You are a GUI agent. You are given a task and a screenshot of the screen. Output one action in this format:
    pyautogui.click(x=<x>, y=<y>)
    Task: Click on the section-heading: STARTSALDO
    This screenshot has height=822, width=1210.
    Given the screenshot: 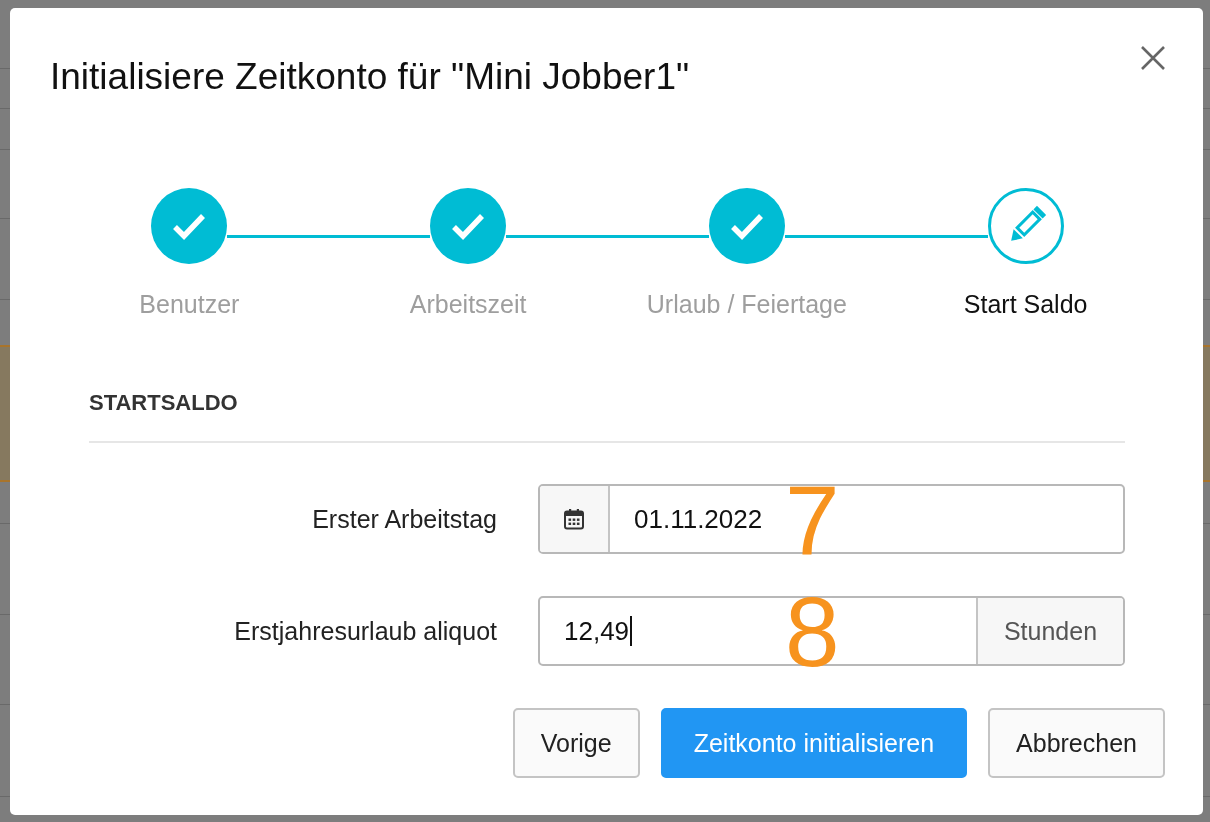 What is the action you would take?
    pyautogui.click(x=163, y=402)
    